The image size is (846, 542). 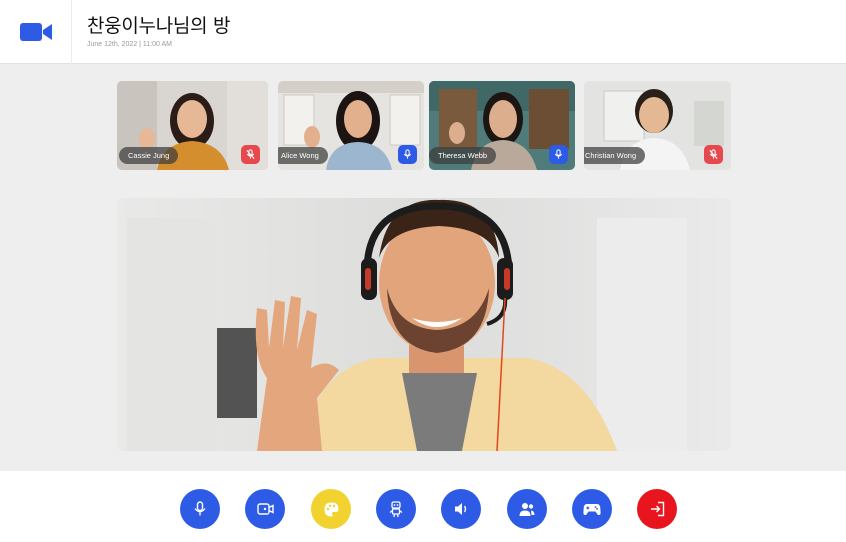 I want to click on control-toolbar, so click(x=423, y=506).